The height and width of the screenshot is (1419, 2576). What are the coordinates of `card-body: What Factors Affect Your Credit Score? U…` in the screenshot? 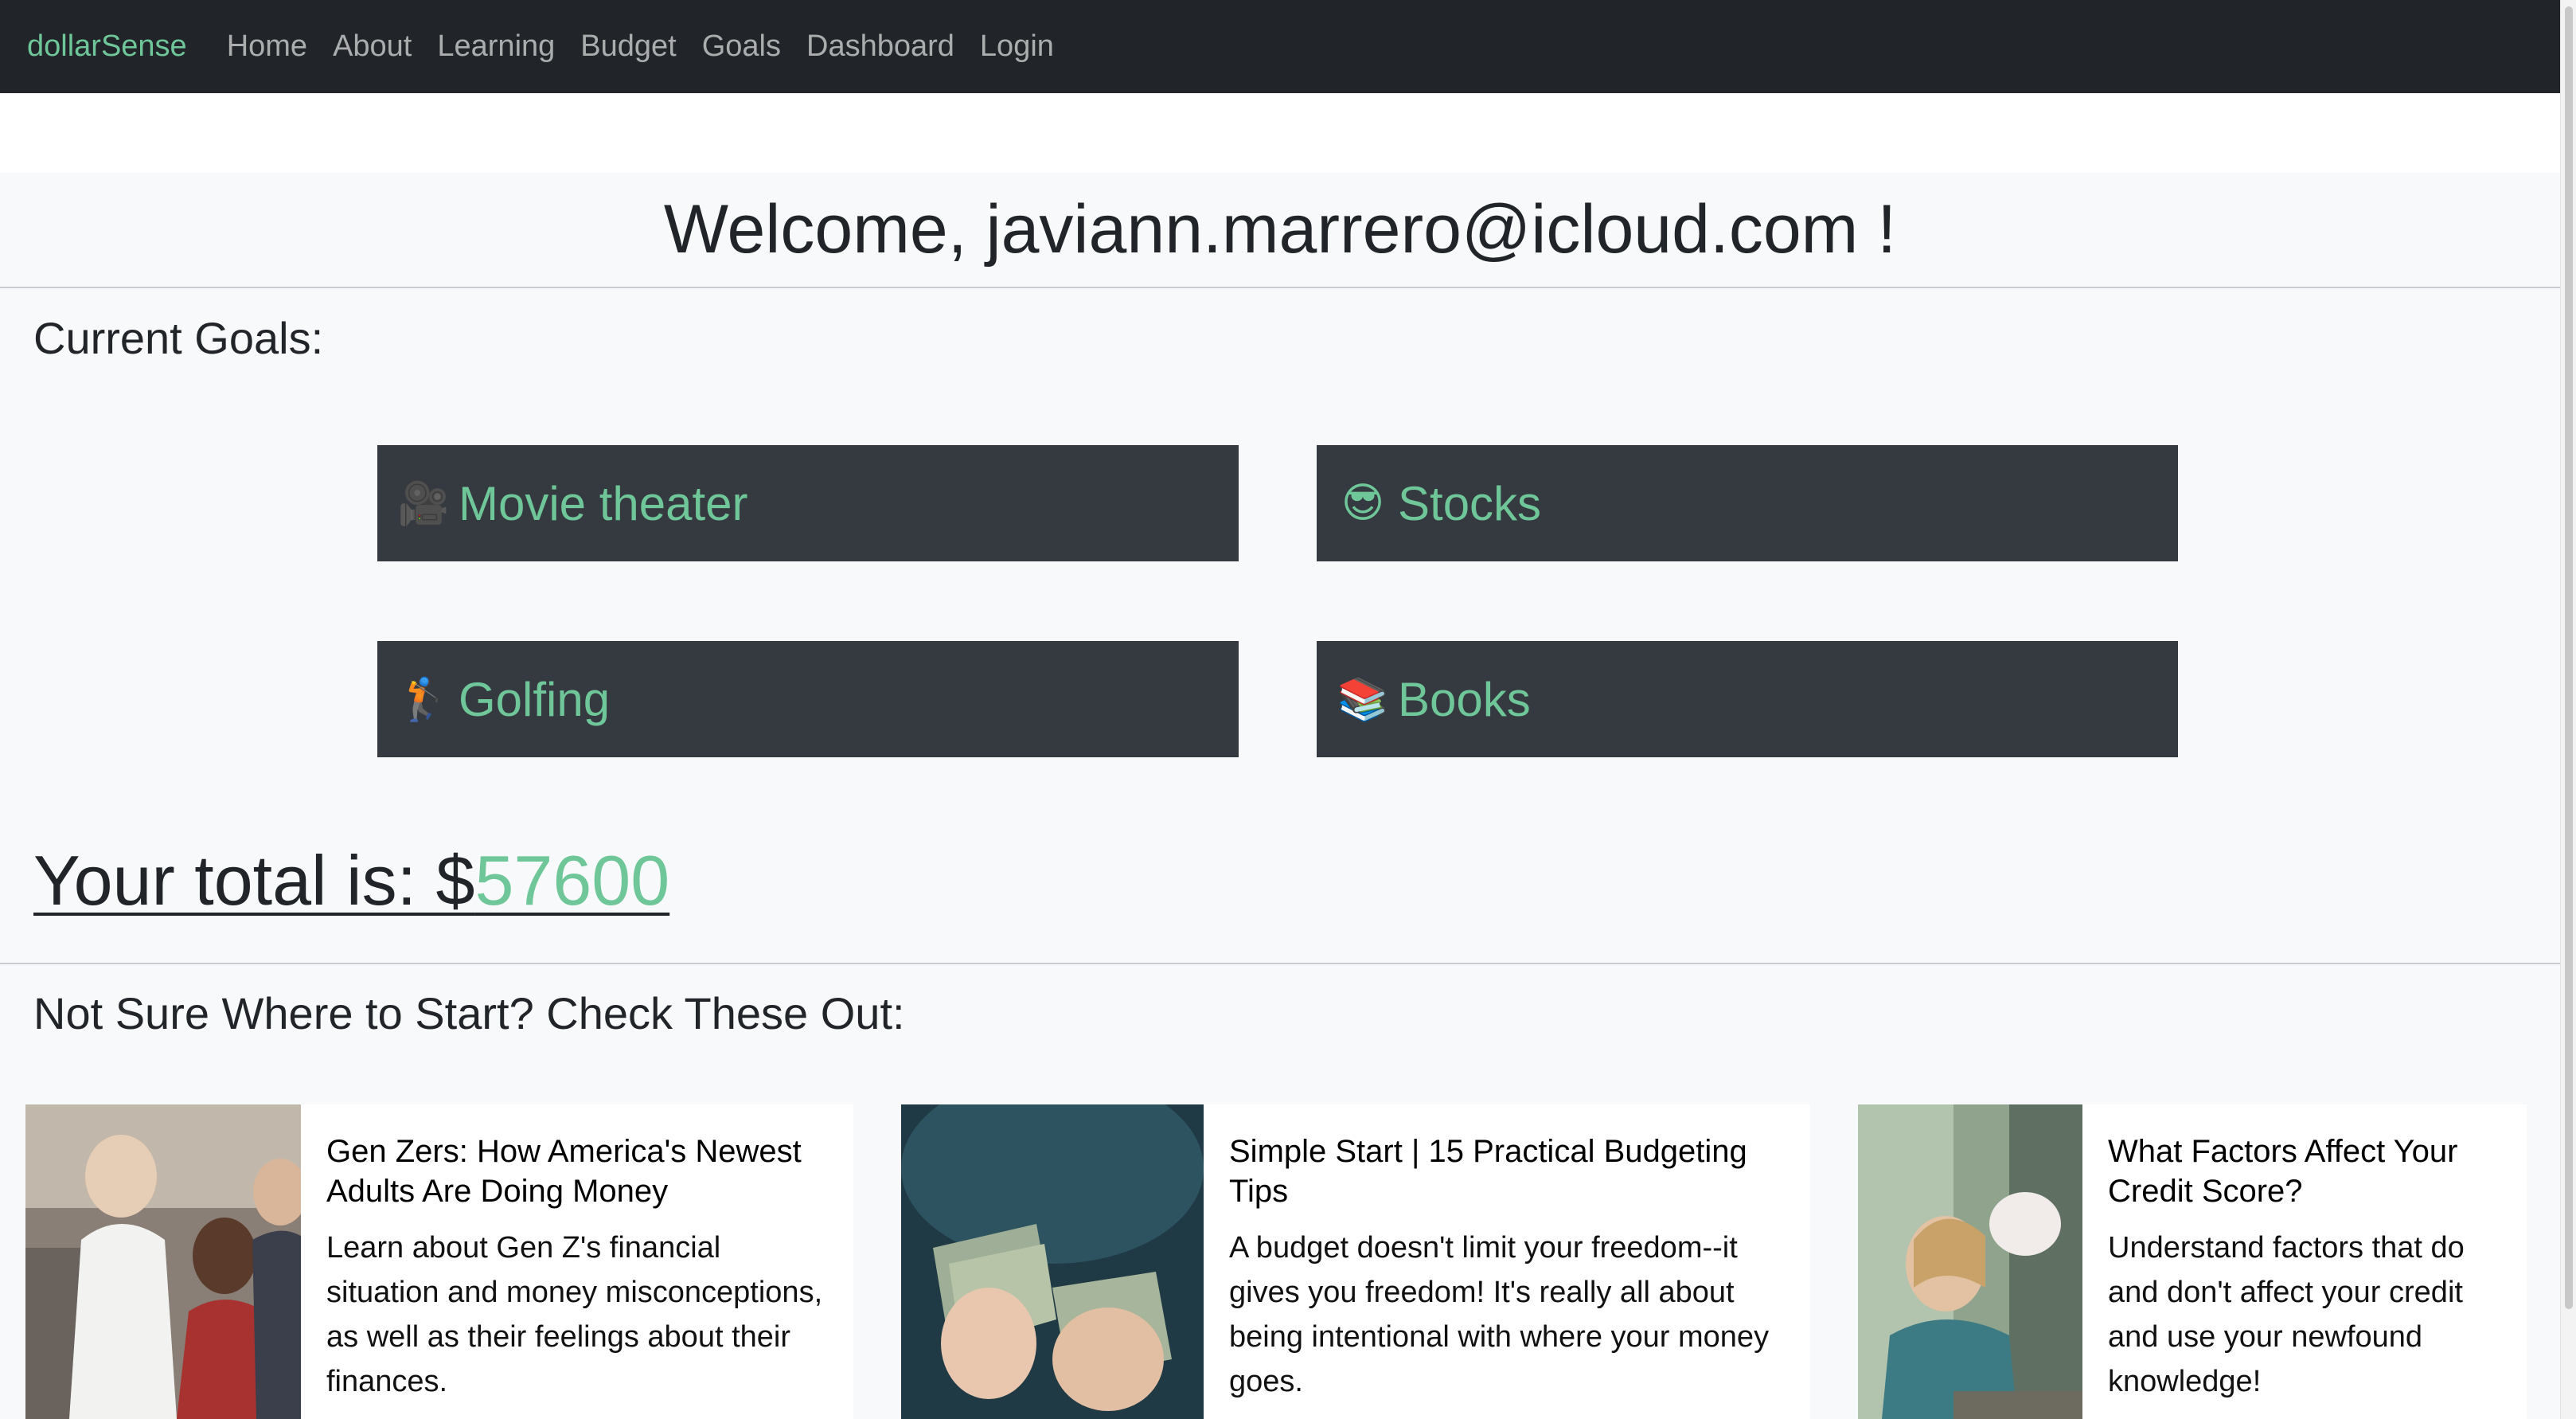 It's located at (2304, 1261).